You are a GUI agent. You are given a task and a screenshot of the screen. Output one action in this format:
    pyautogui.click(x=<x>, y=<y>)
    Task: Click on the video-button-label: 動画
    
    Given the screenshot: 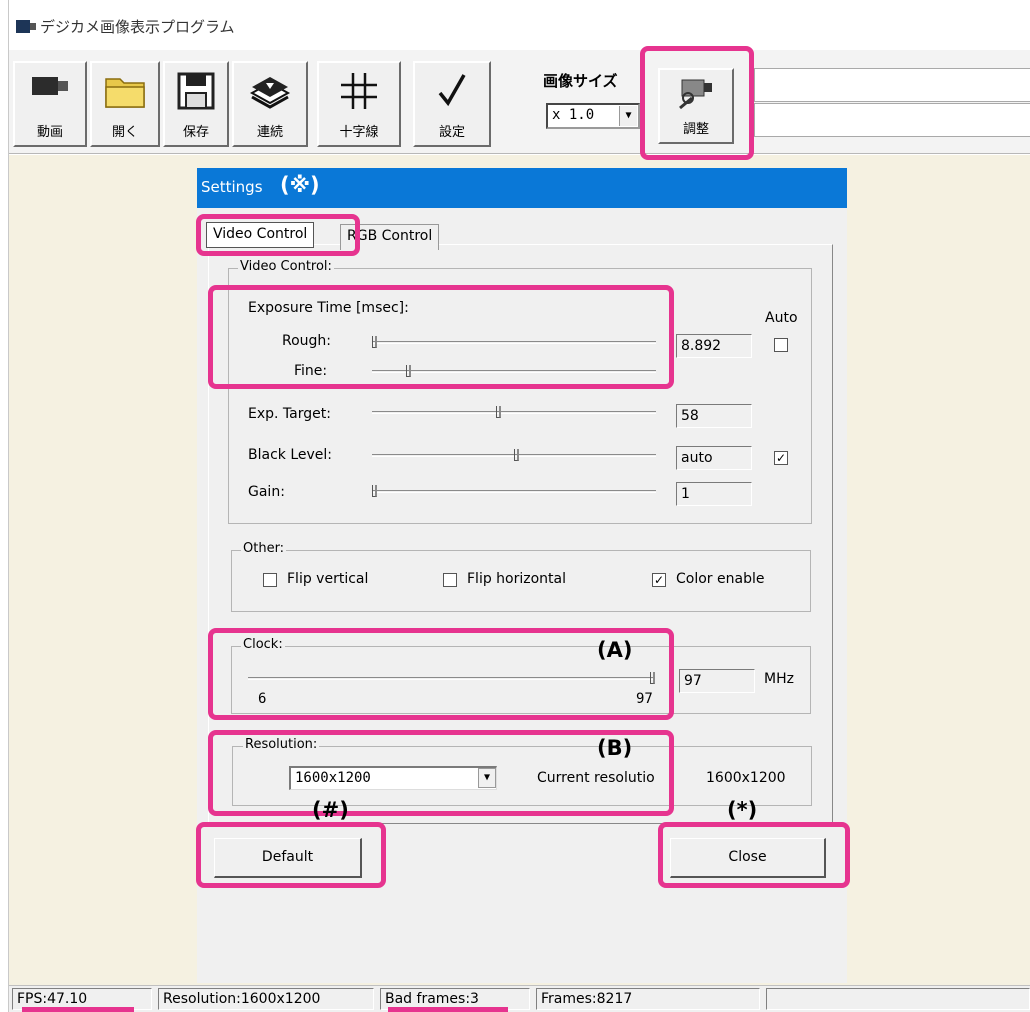 What is the action you would take?
    pyautogui.click(x=49, y=132)
    